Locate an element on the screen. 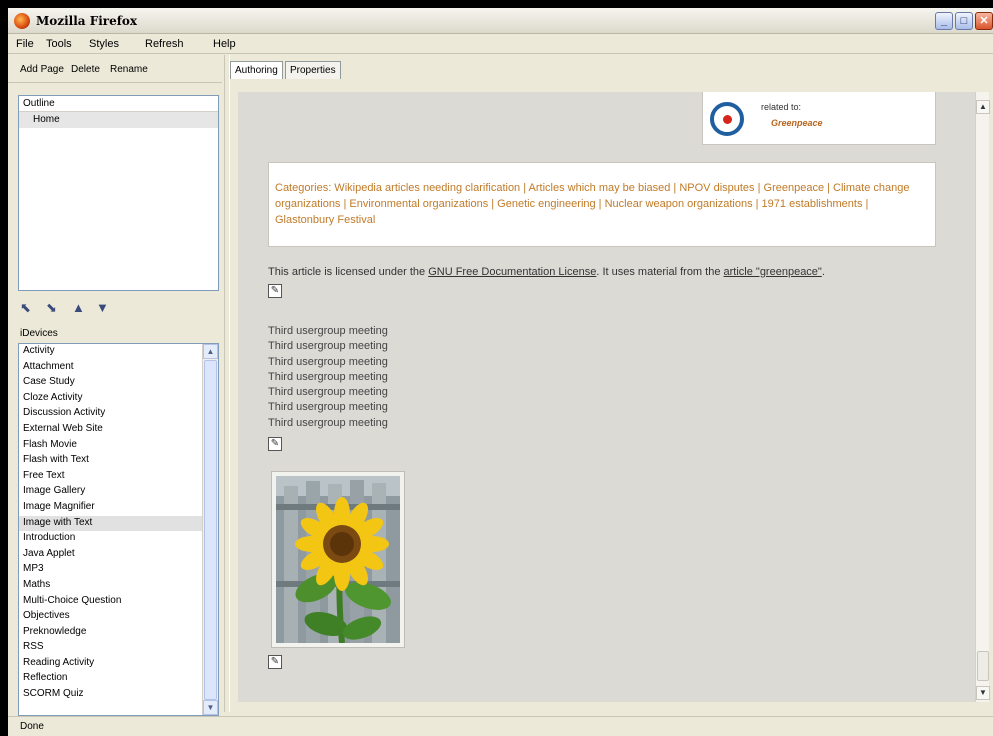  image-with-text-frame is located at coordinates (338, 559).